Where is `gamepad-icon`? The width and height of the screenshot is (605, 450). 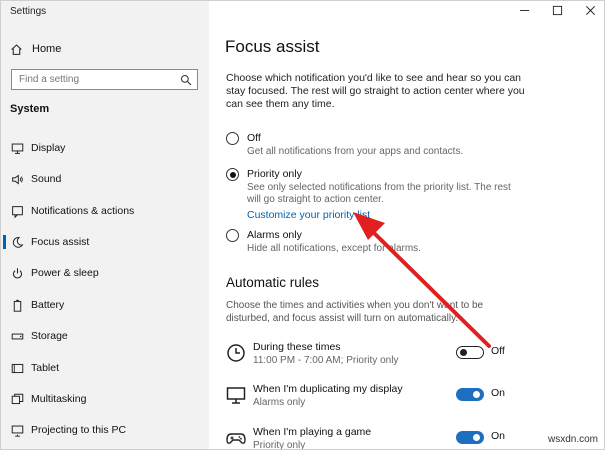 gamepad-icon is located at coordinates (236, 438).